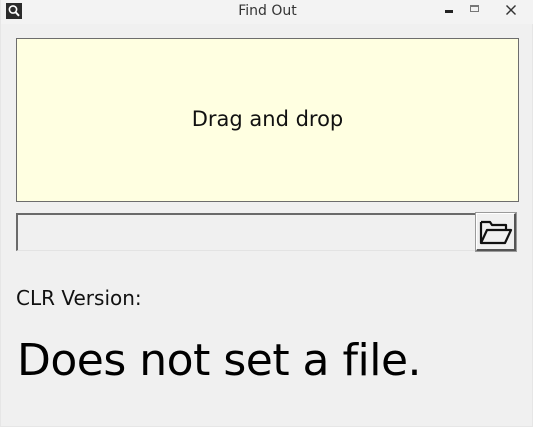 This screenshot has height=427, width=533. I want to click on browse-button, so click(496, 232).